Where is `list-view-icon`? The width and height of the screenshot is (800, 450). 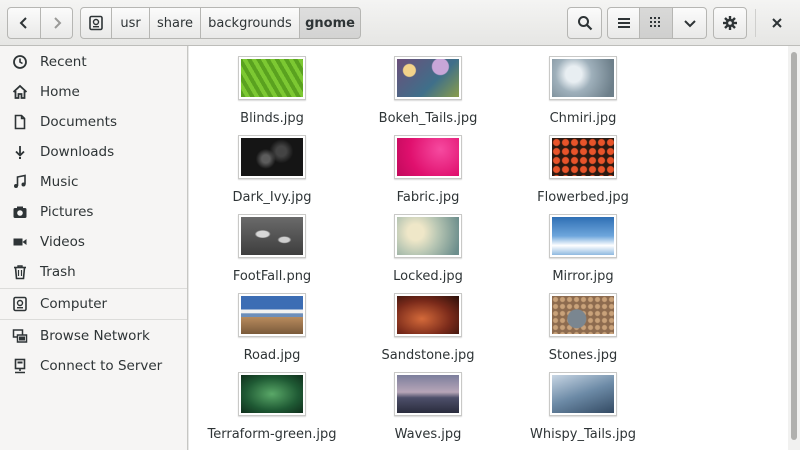
list-view-icon is located at coordinates (623, 23).